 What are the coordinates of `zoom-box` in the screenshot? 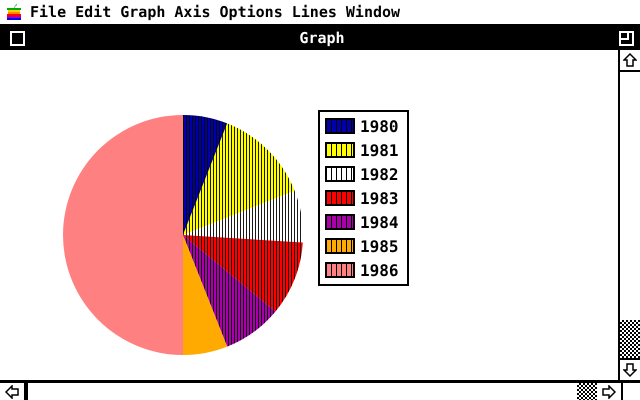 It's located at (626, 38).